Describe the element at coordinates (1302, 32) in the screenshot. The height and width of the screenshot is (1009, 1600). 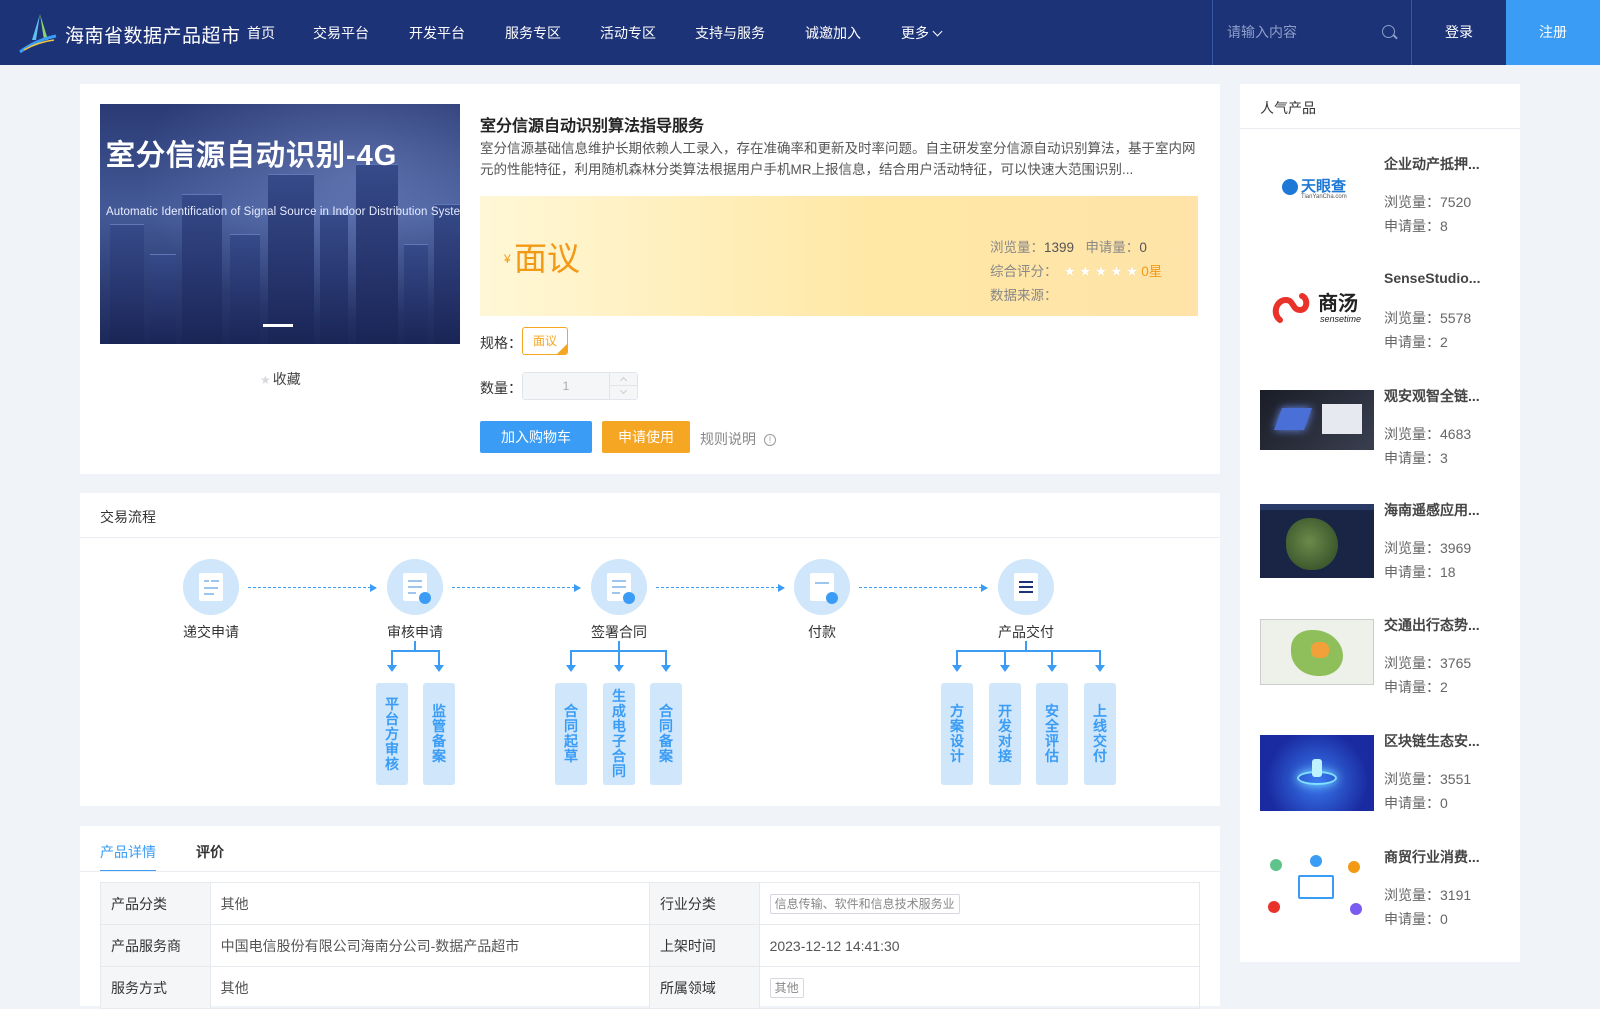
I see `search-input` at that location.